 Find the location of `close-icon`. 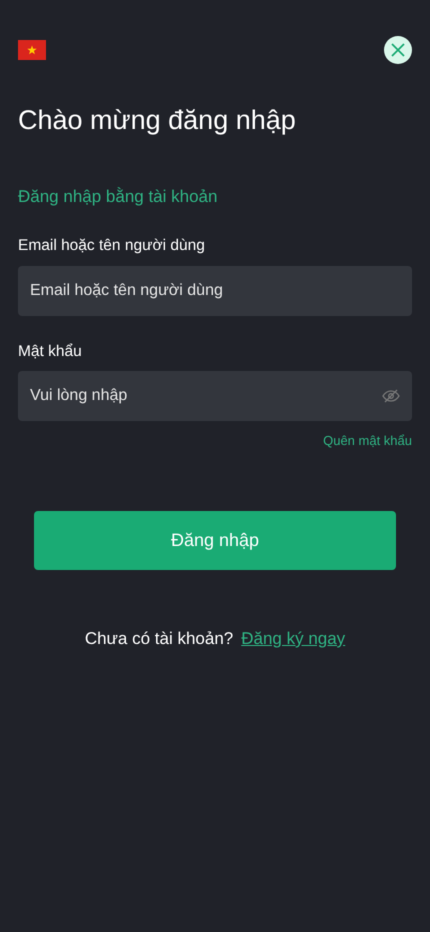

close-icon is located at coordinates (398, 50).